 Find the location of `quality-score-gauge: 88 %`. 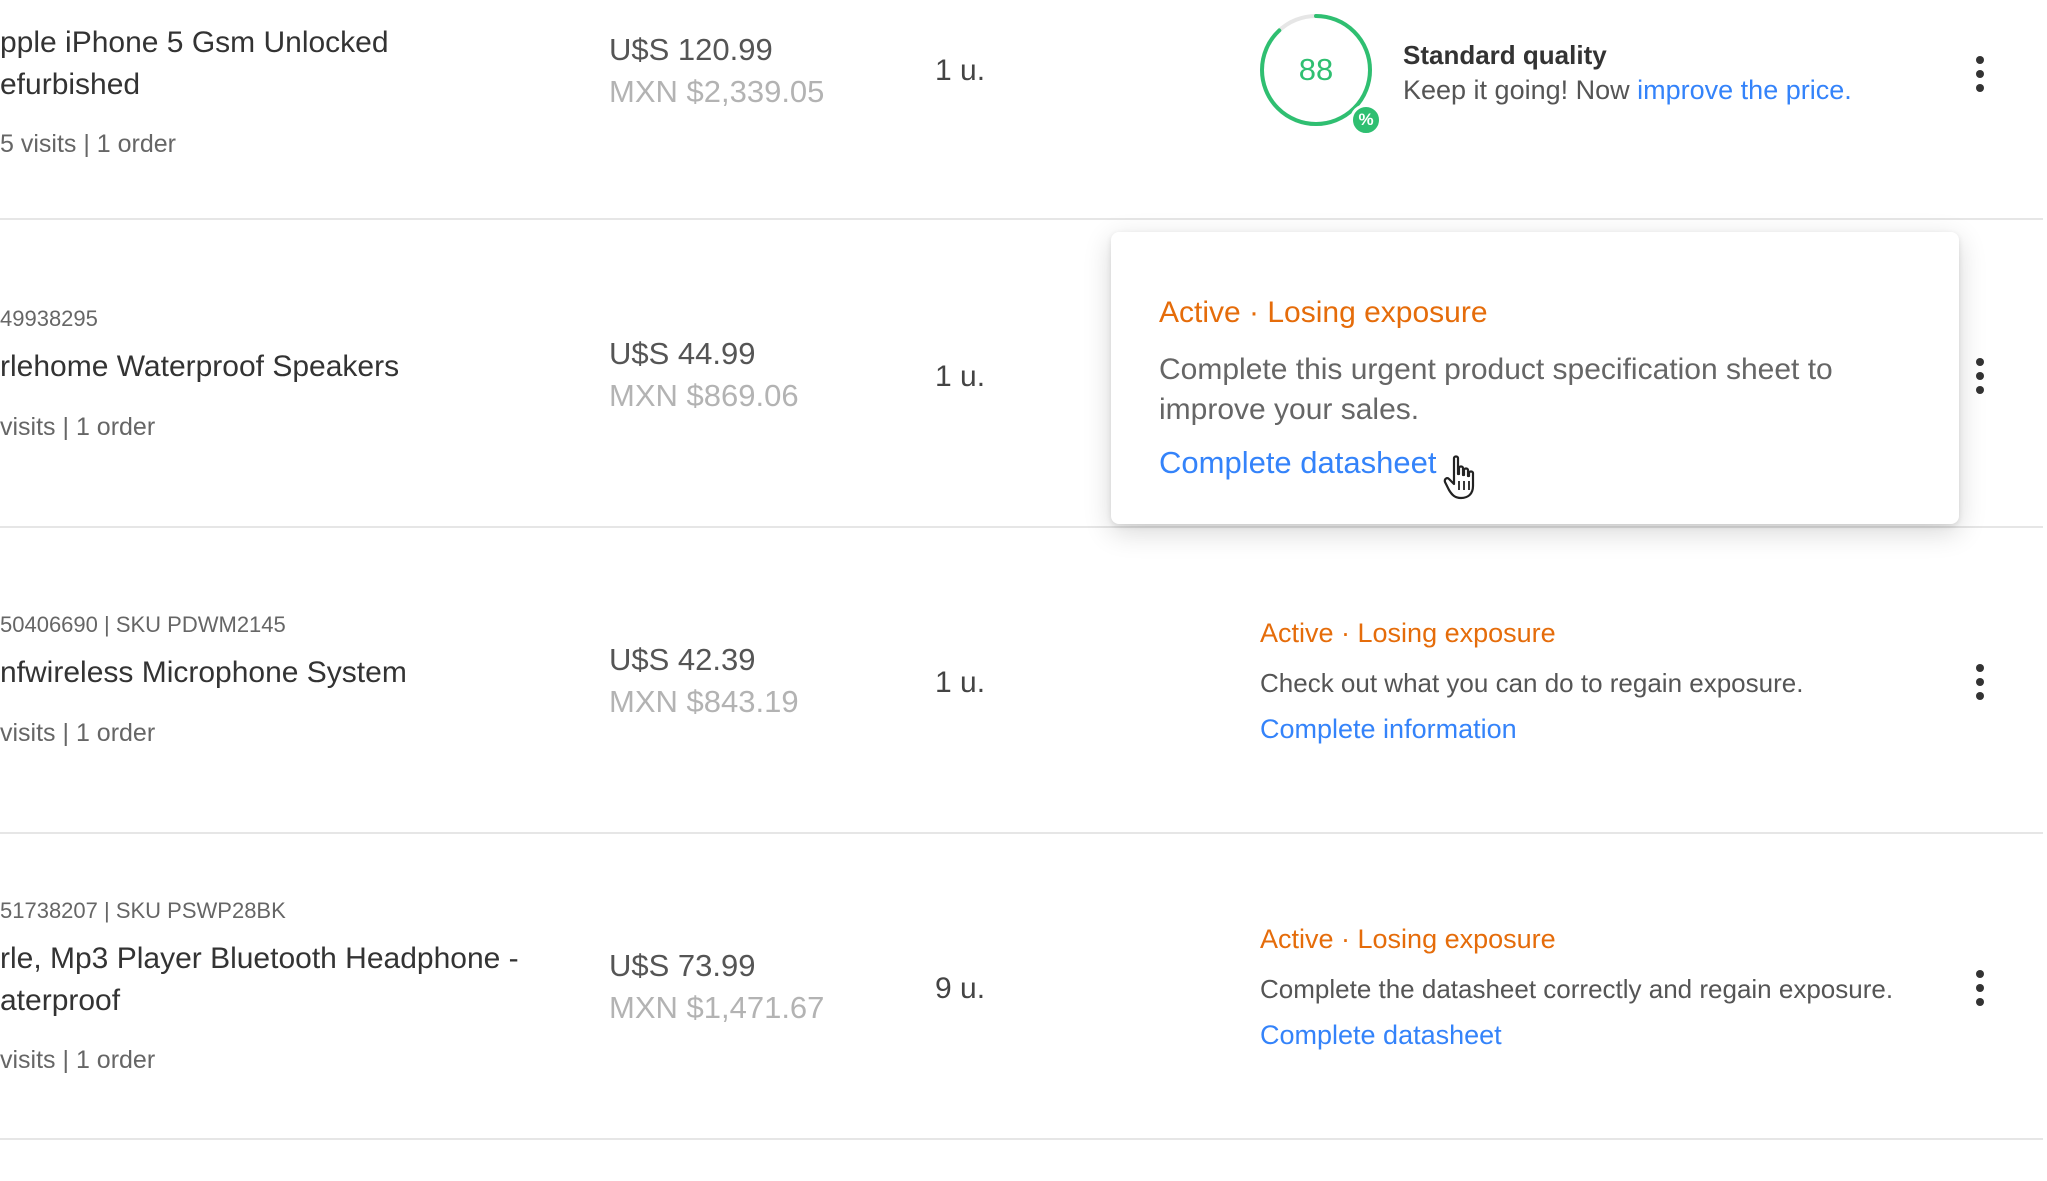

quality-score-gauge: 88 % is located at coordinates (1320, 74).